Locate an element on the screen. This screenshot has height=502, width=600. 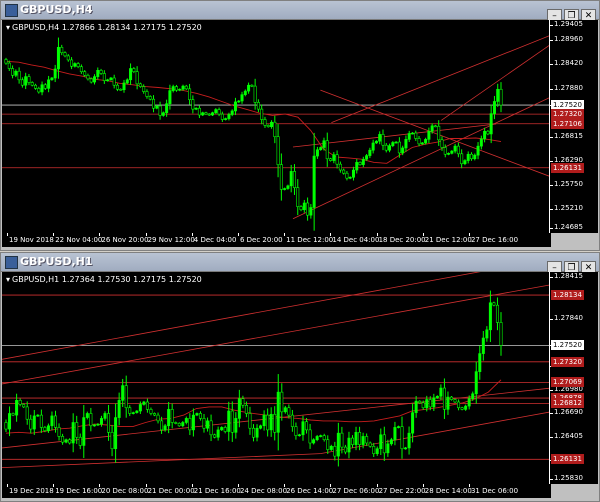
window-titlebar: GBPUSD,H1 – ❐ ✕ is located at coordinates (300, 264).